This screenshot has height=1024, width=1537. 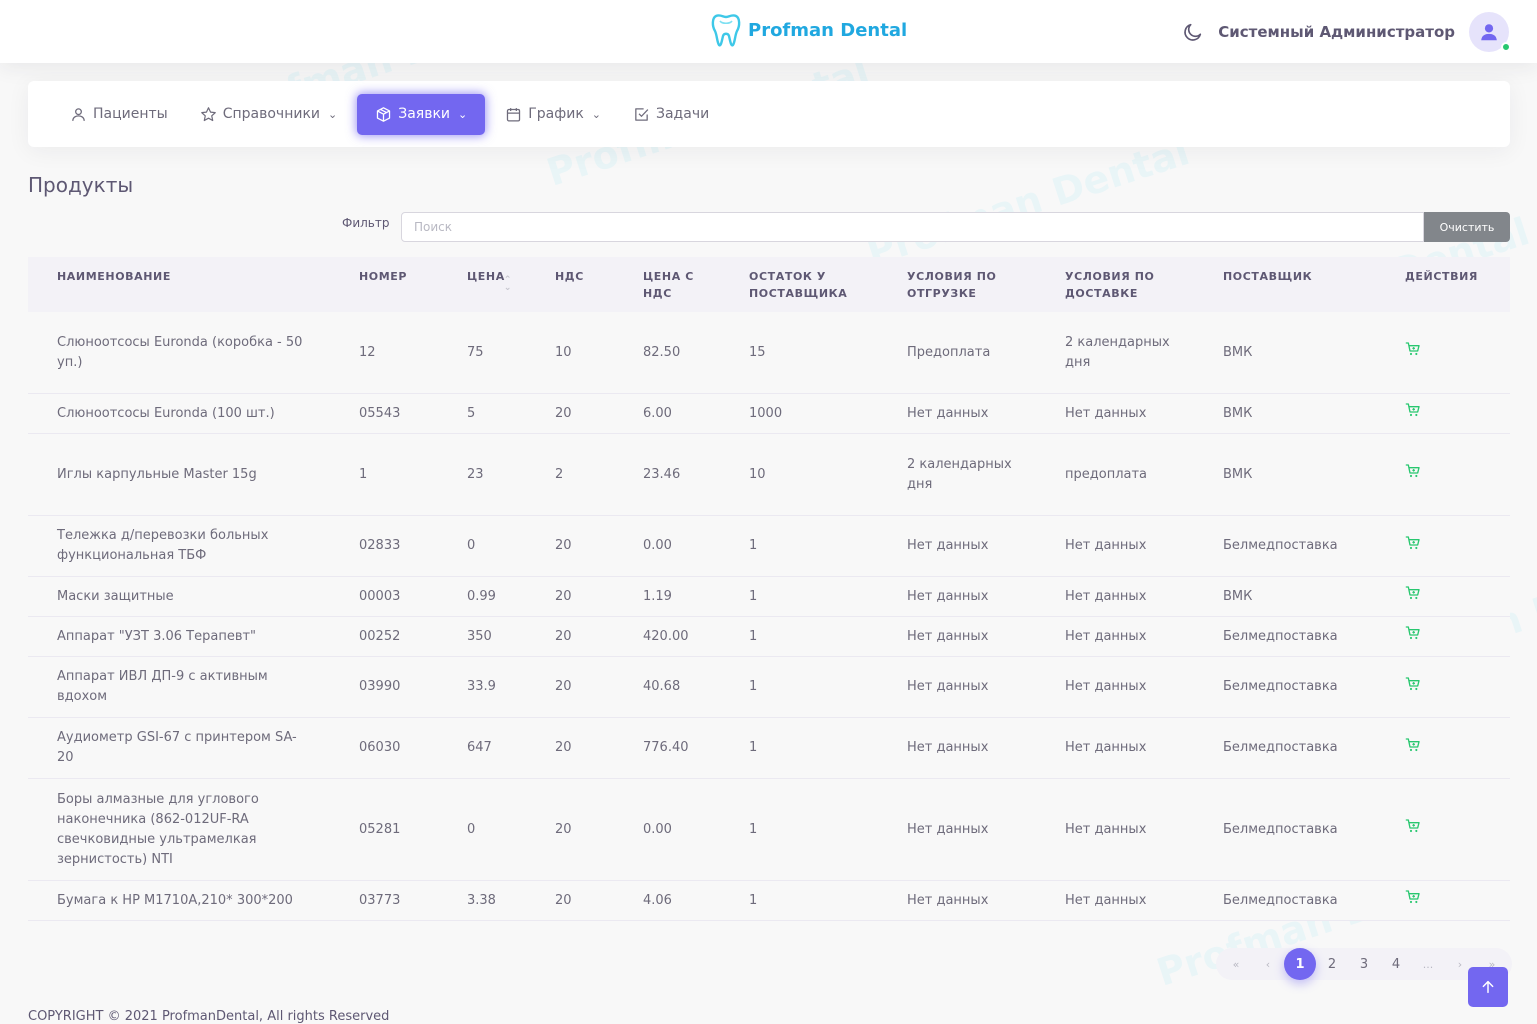 I want to click on column-header-name: НАИМЕНОВАНИЕ, so click(x=179, y=276).